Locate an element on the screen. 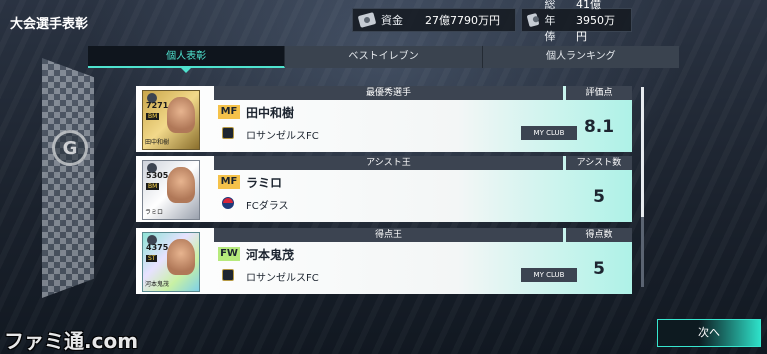 The image size is (767, 354). tab-best-eleven: ベストイレブン is located at coordinates (384, 57).